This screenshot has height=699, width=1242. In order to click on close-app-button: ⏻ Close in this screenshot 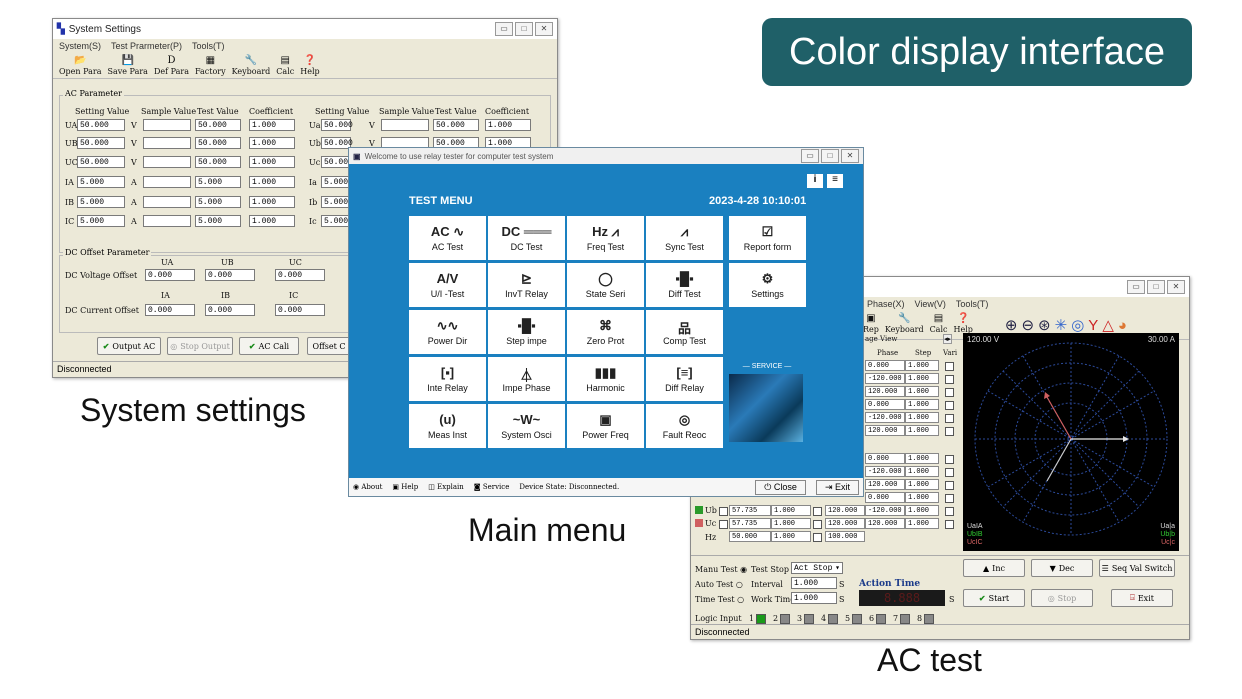, I will do `click(780, 487)`.